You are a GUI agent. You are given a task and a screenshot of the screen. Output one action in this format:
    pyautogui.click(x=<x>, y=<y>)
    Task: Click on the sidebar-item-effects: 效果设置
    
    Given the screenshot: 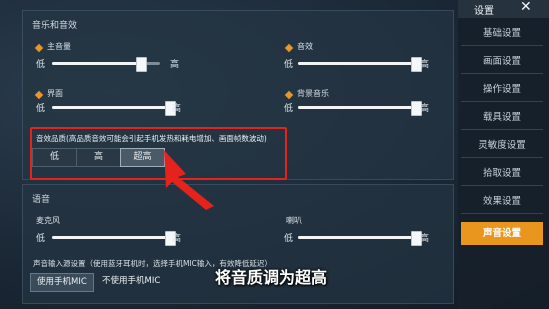 What is the action you would take?
    pyautogui.click(x=502, y=202)
    